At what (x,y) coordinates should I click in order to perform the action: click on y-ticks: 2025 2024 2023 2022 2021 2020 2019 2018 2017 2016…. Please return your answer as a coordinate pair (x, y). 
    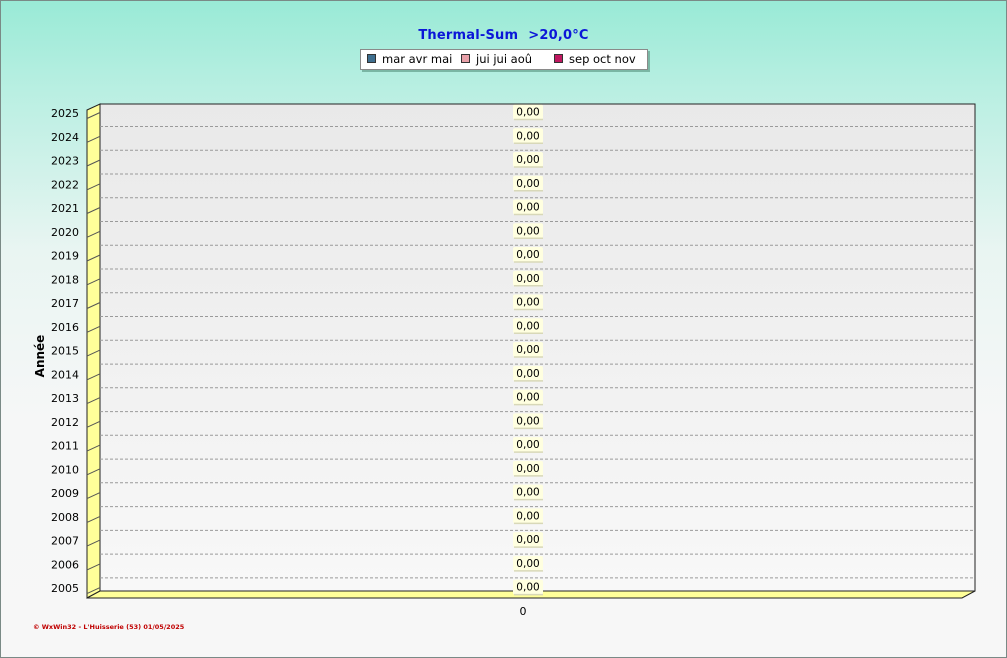
    Looking at the image, I should click on (65, 351).